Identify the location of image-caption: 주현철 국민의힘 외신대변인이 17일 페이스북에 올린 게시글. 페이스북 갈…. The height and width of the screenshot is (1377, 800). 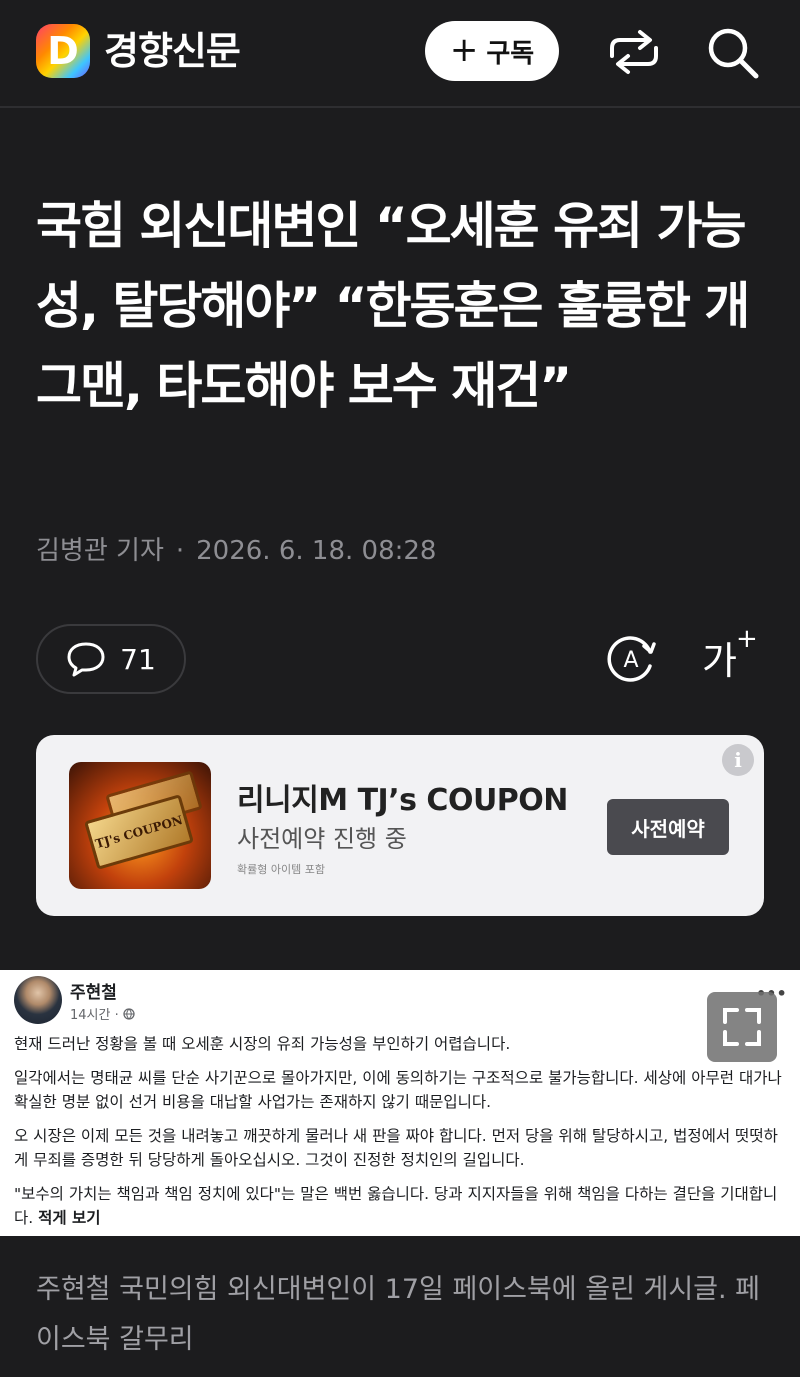
(398, 1314).